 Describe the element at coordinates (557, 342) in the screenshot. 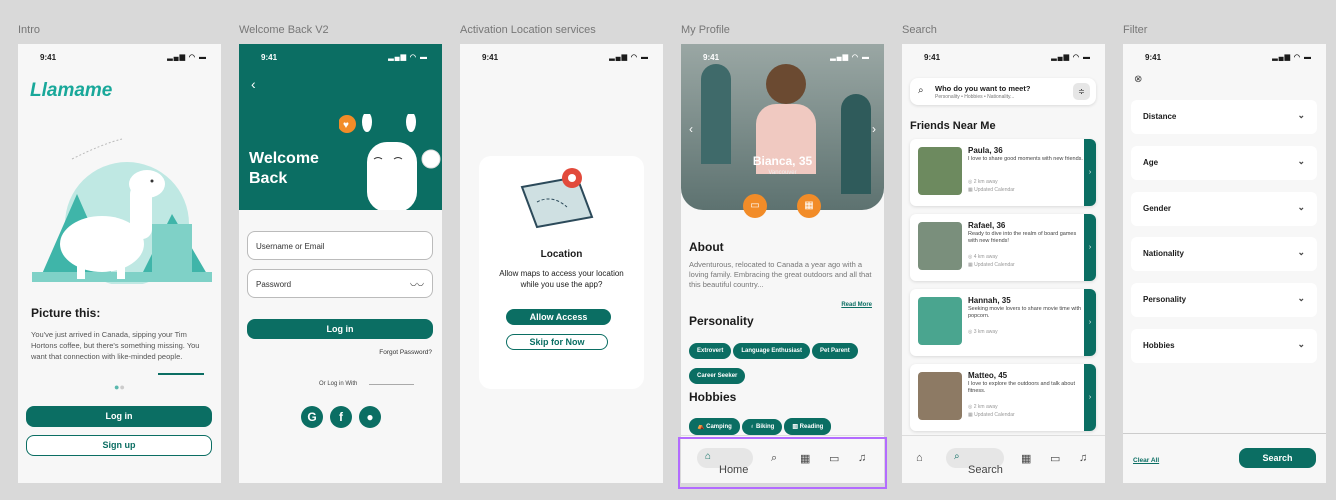

I see `skip-button: Skip for Now` at that location.